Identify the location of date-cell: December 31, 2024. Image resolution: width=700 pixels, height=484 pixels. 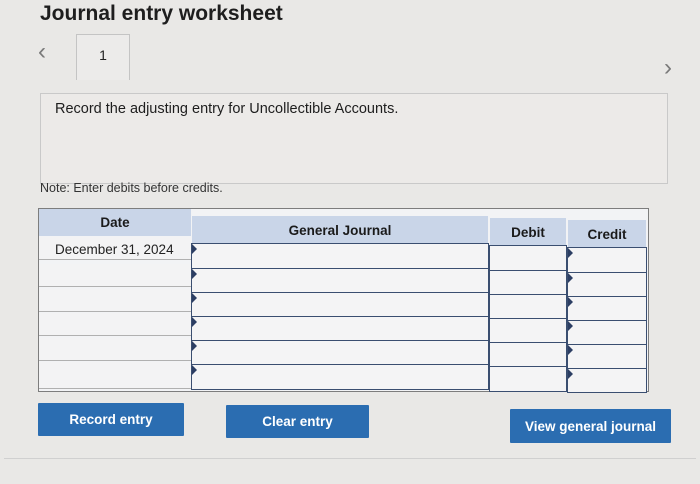
(115, 248).